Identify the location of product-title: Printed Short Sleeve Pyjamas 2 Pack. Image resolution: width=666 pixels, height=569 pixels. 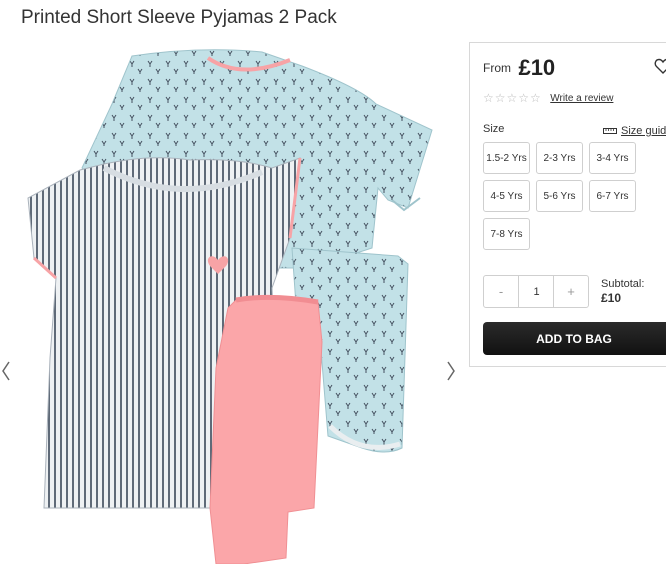
(179, 17).